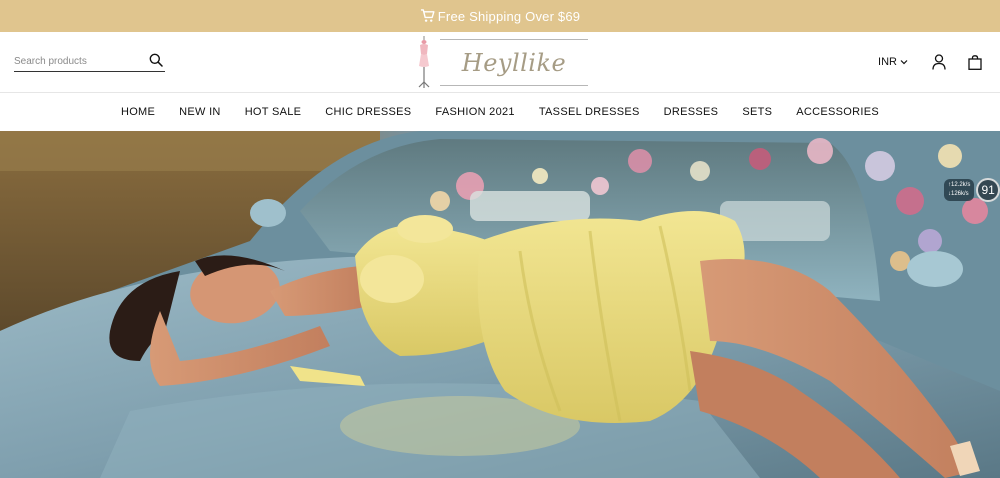 This screenshot has width=1000, height=478. I want to click on search-bar, so click(89, 62).